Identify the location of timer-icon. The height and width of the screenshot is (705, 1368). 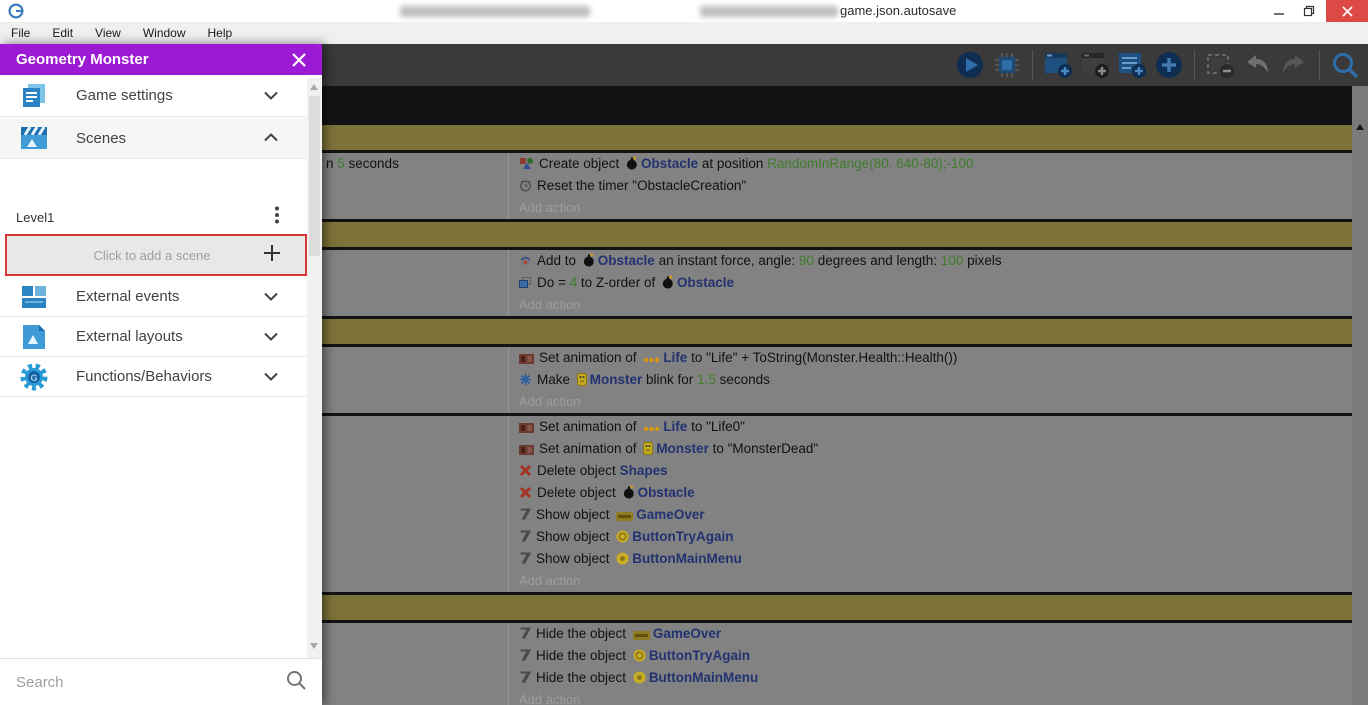
(525, 187).